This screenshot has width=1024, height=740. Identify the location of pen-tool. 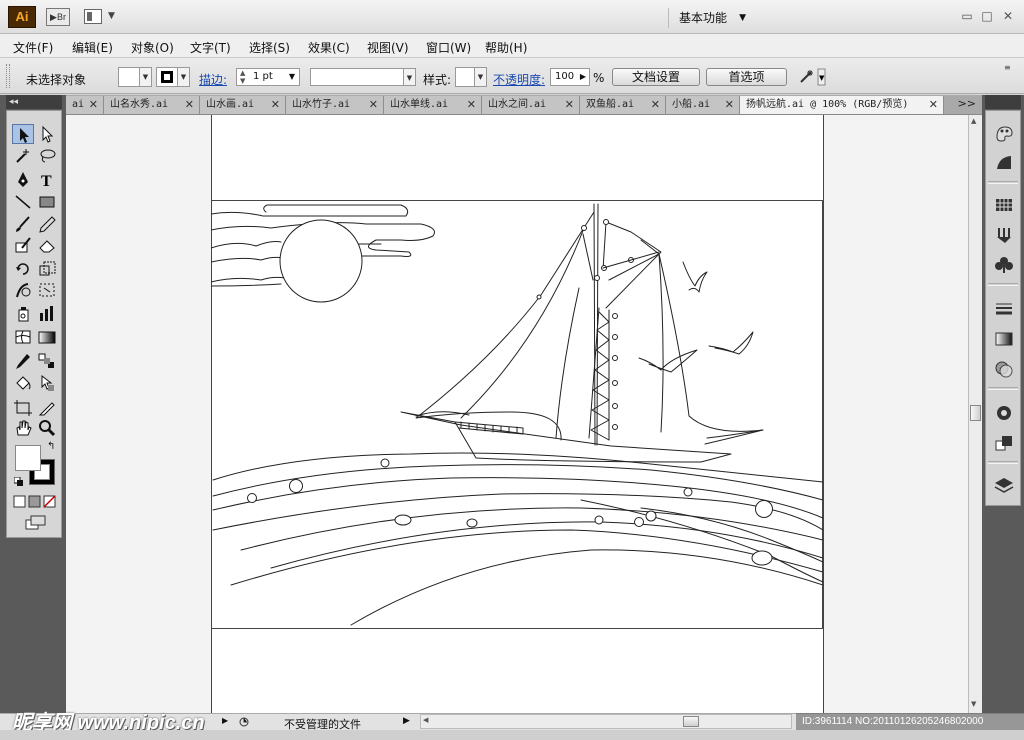
(23, 180).